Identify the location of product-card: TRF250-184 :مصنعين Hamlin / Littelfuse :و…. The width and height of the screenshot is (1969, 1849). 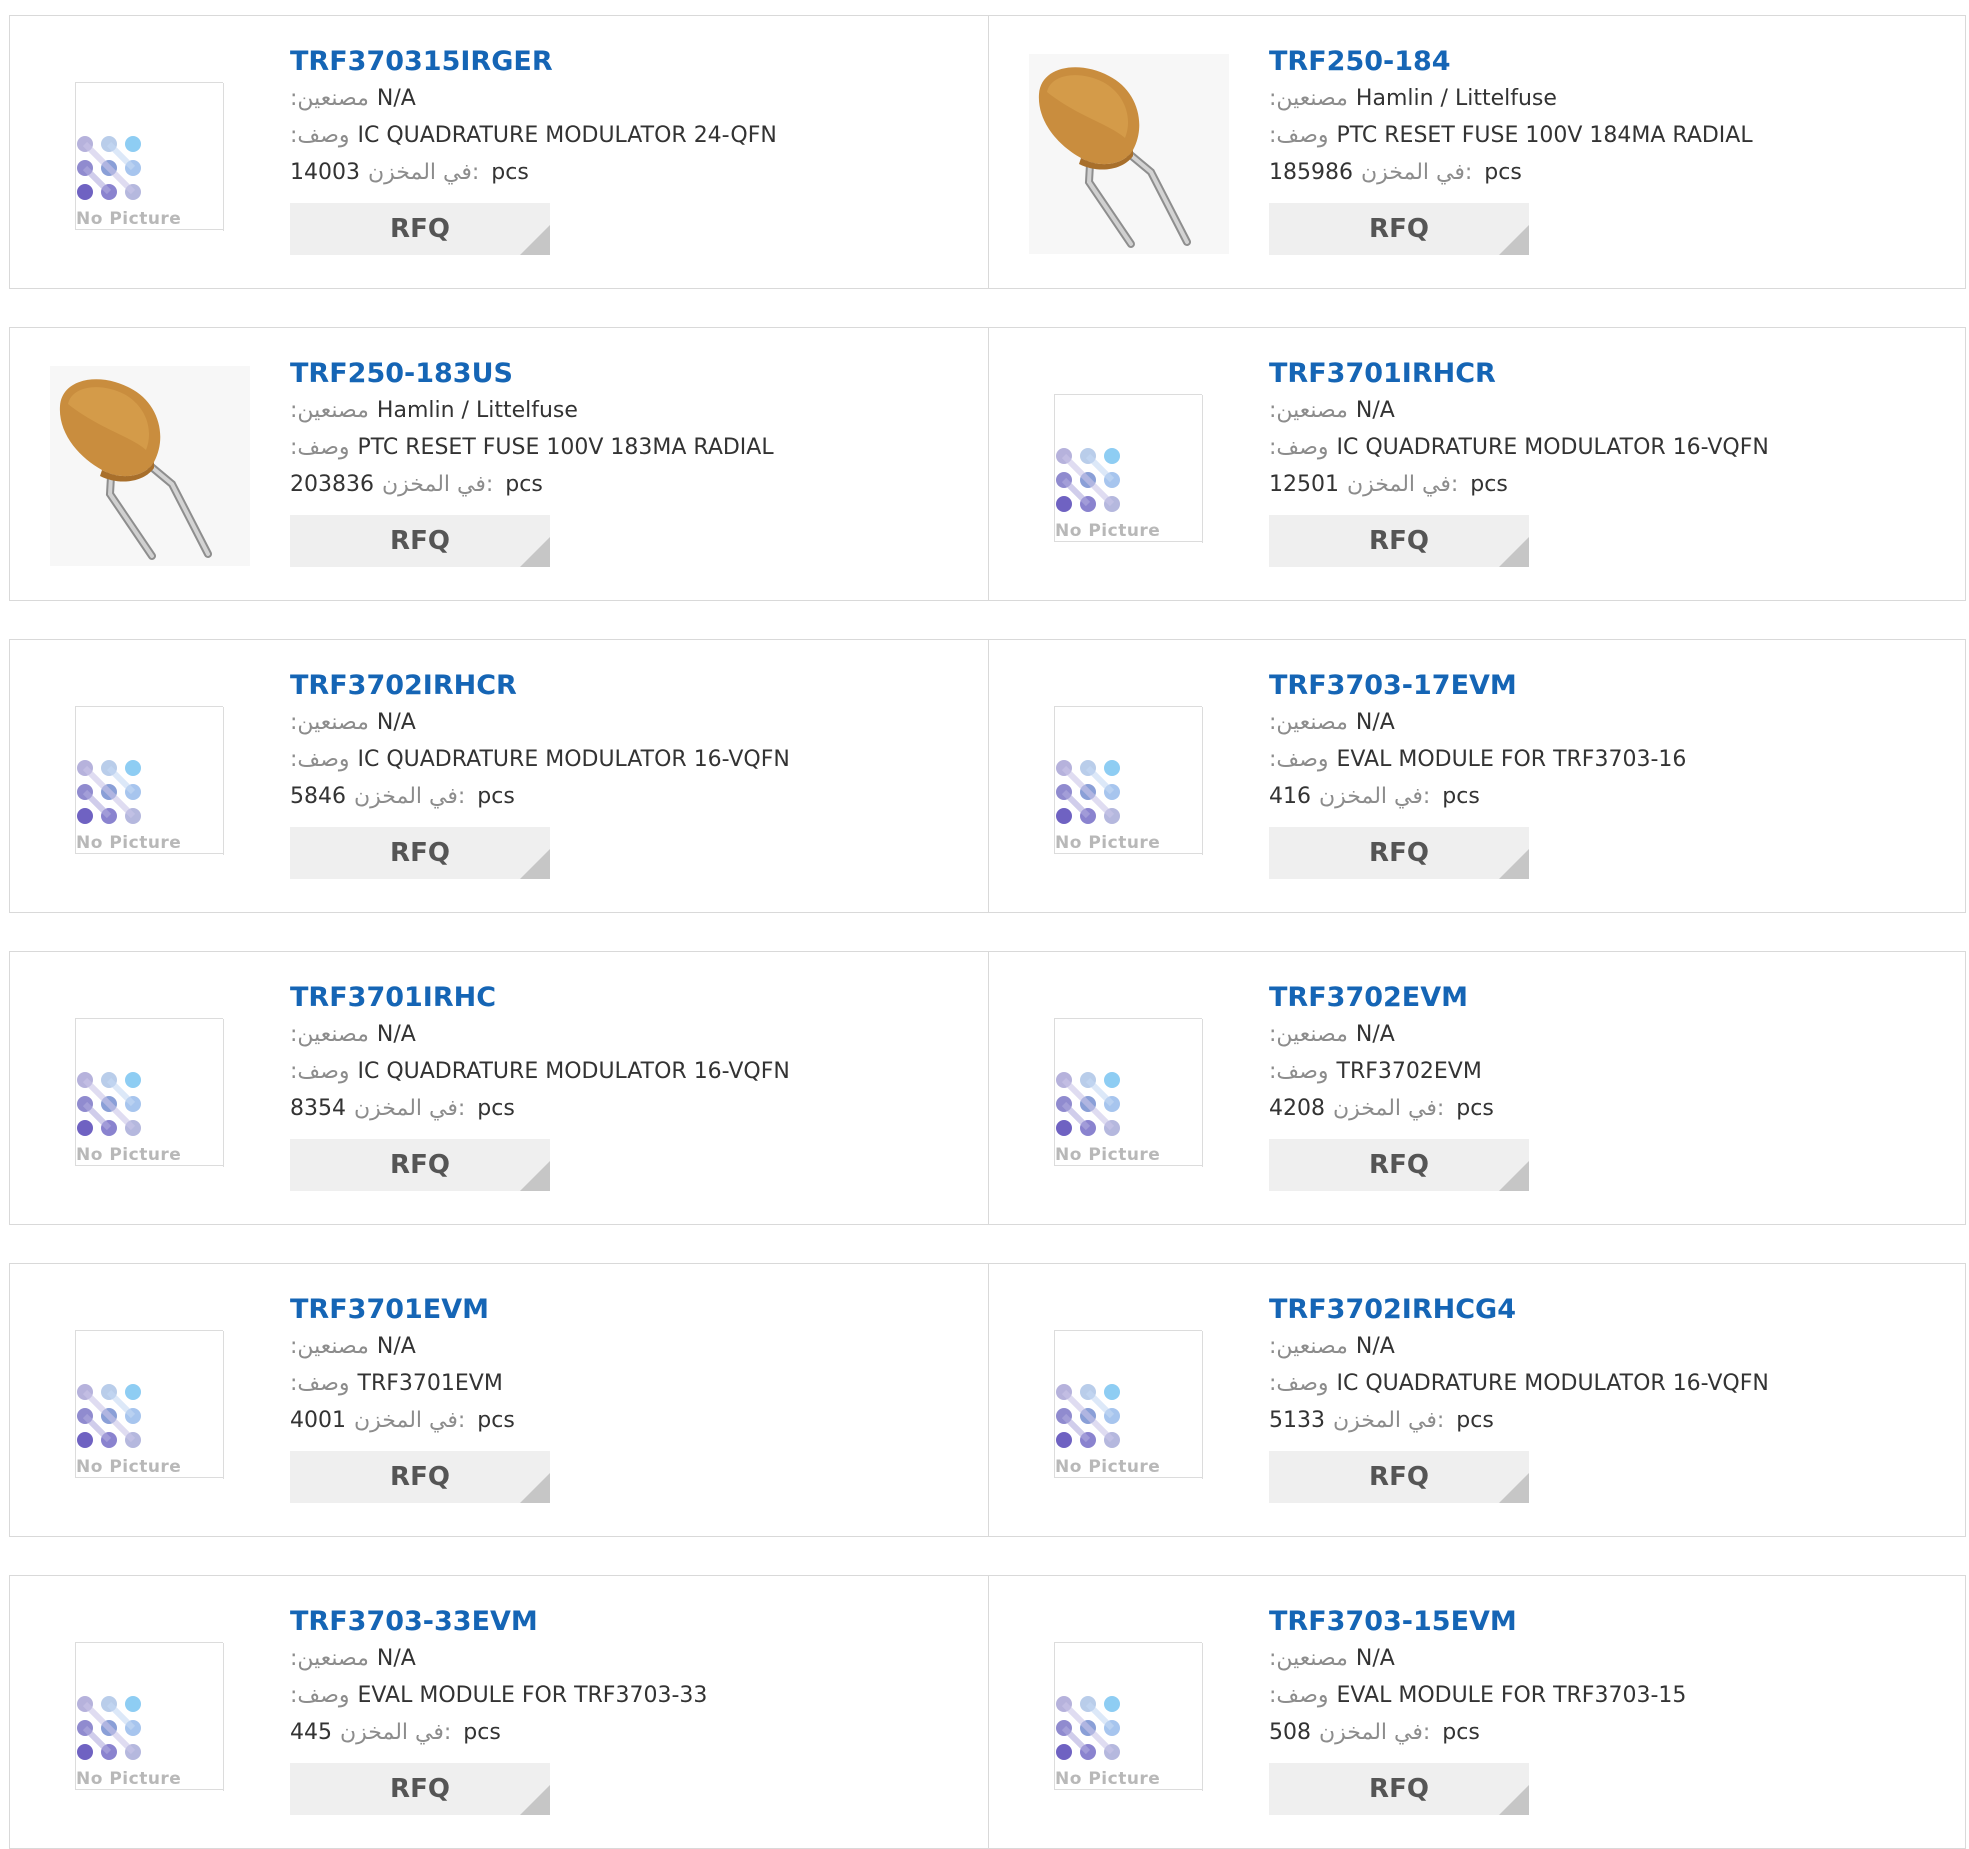
(1477, 152).